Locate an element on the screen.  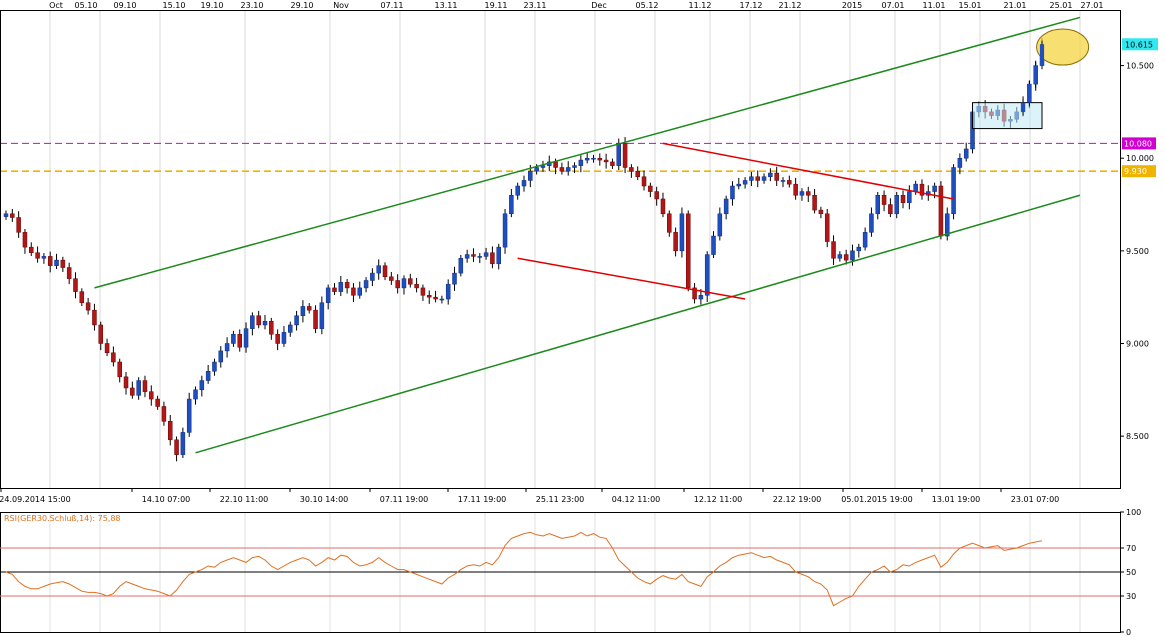
top-axis-label: 07.11 is located at coordinates (392, 5).